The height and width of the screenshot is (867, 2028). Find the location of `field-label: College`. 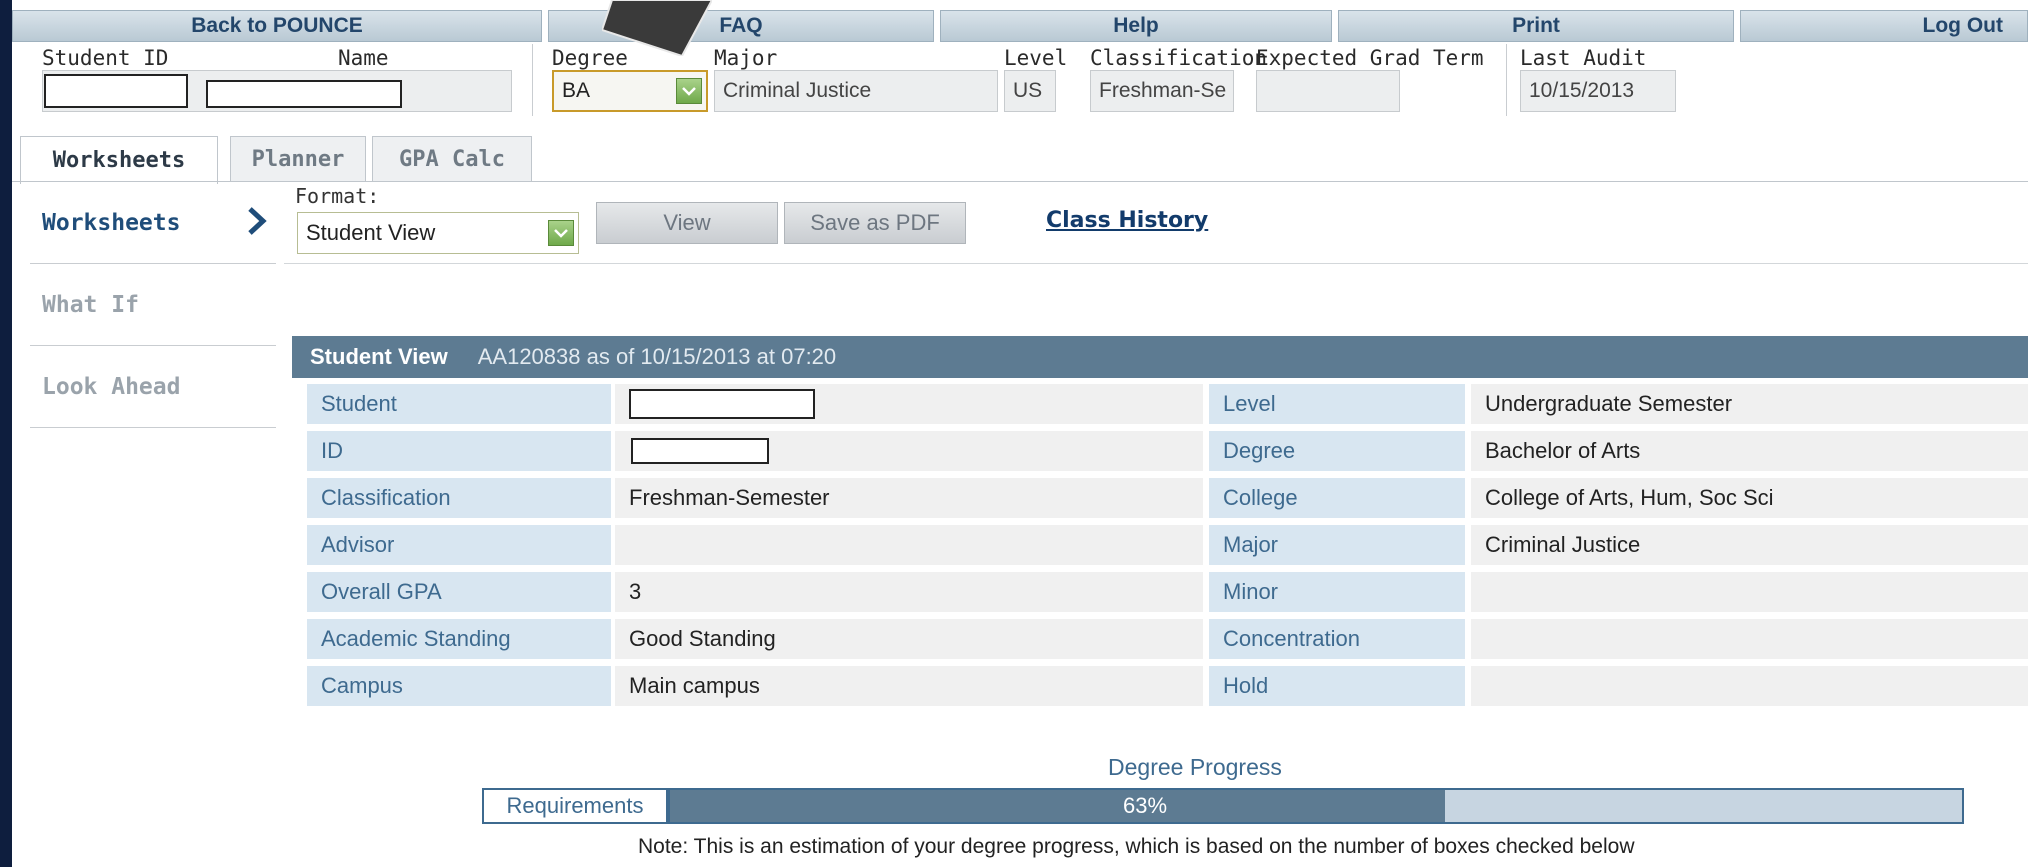

field-label: College is located at coordinates (1337, 498).